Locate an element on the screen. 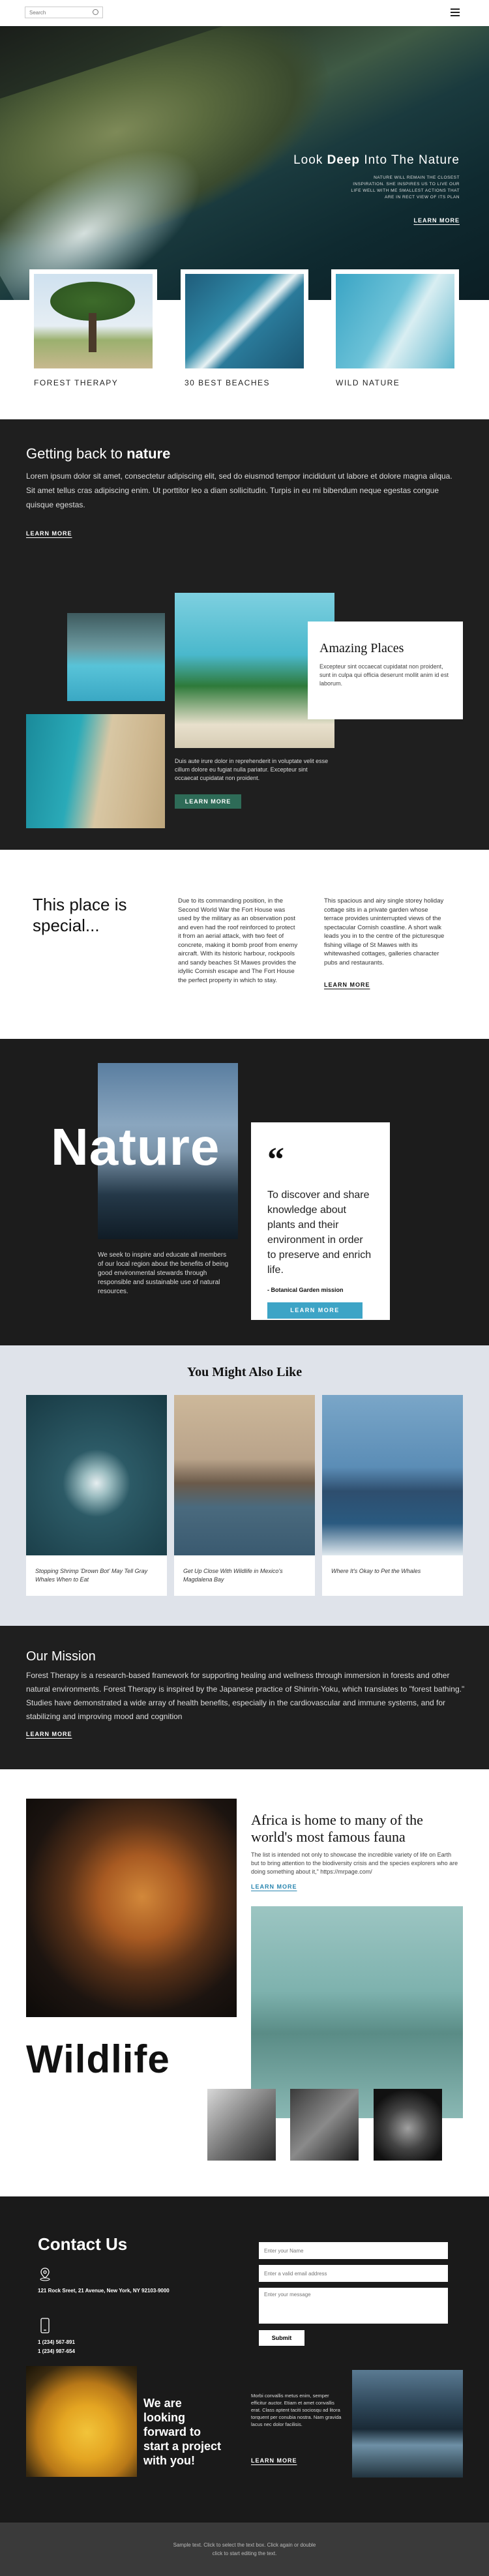 The height and width of the screenshot is (2576, 489). beach-waves-image is located at coordinates (244, 321).